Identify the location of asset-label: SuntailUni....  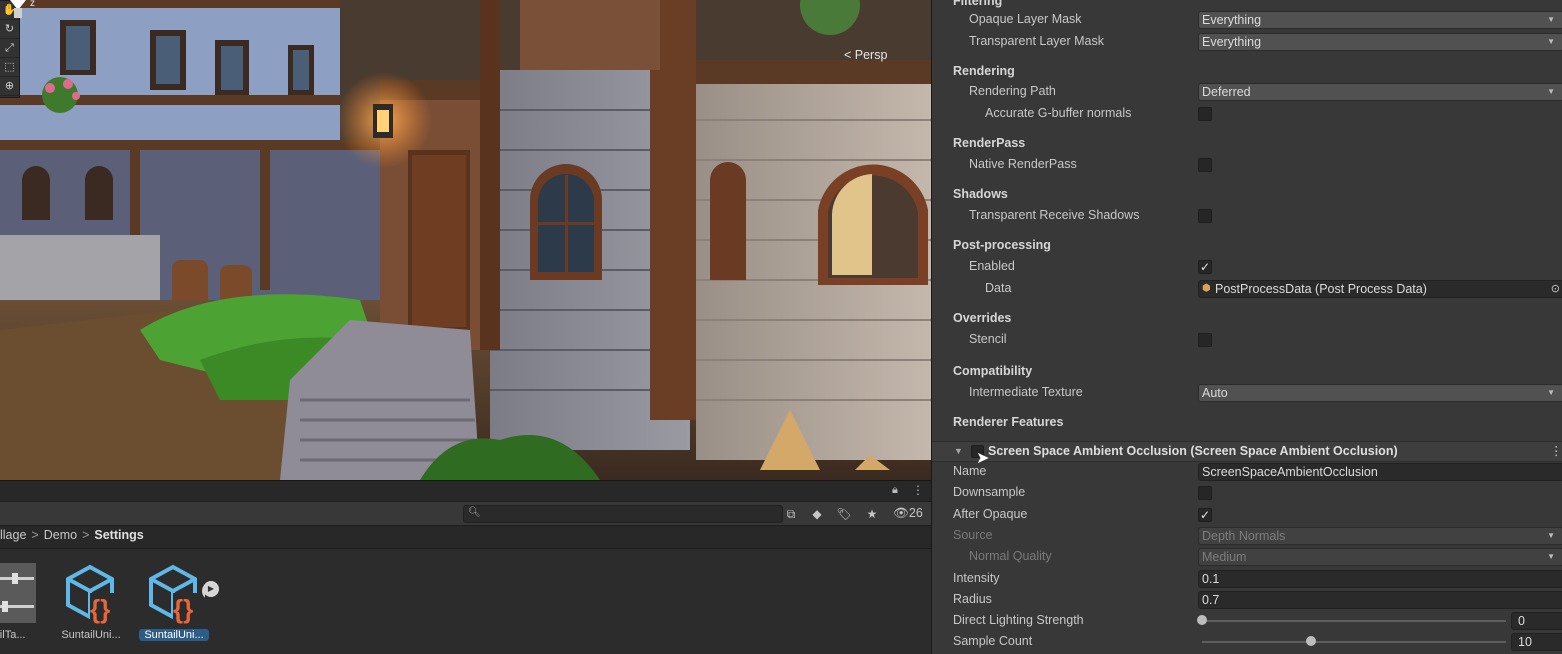
(91, 635).